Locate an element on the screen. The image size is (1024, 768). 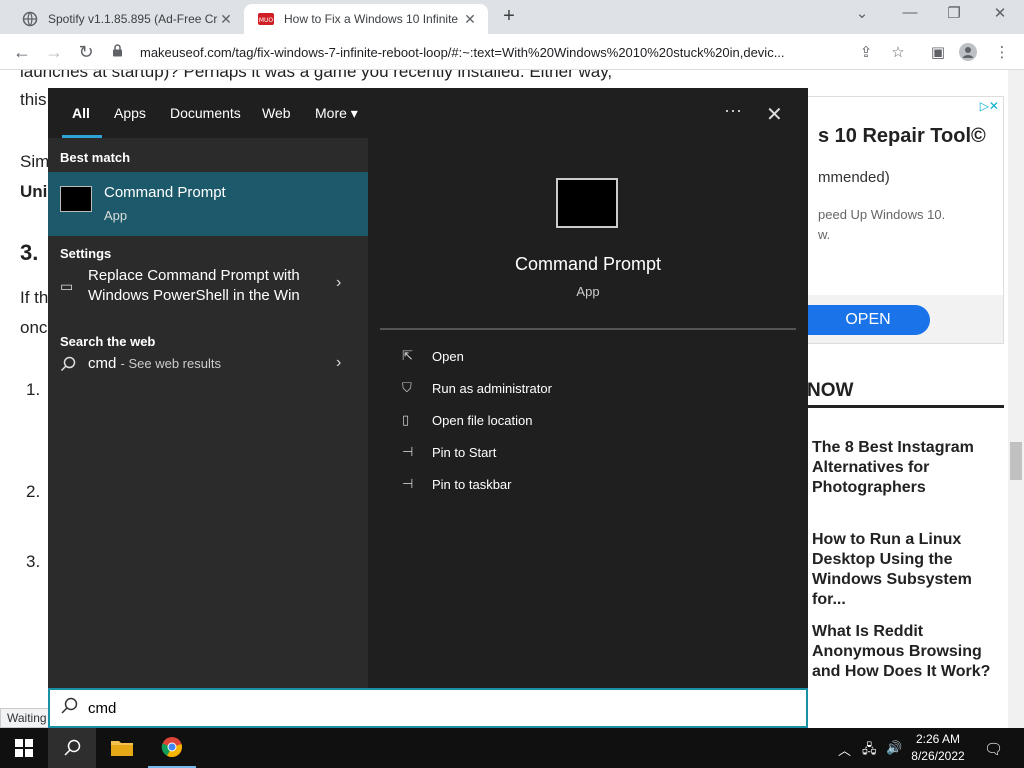
window-close-icon: ✕ is located at coordinates (1000, 16).